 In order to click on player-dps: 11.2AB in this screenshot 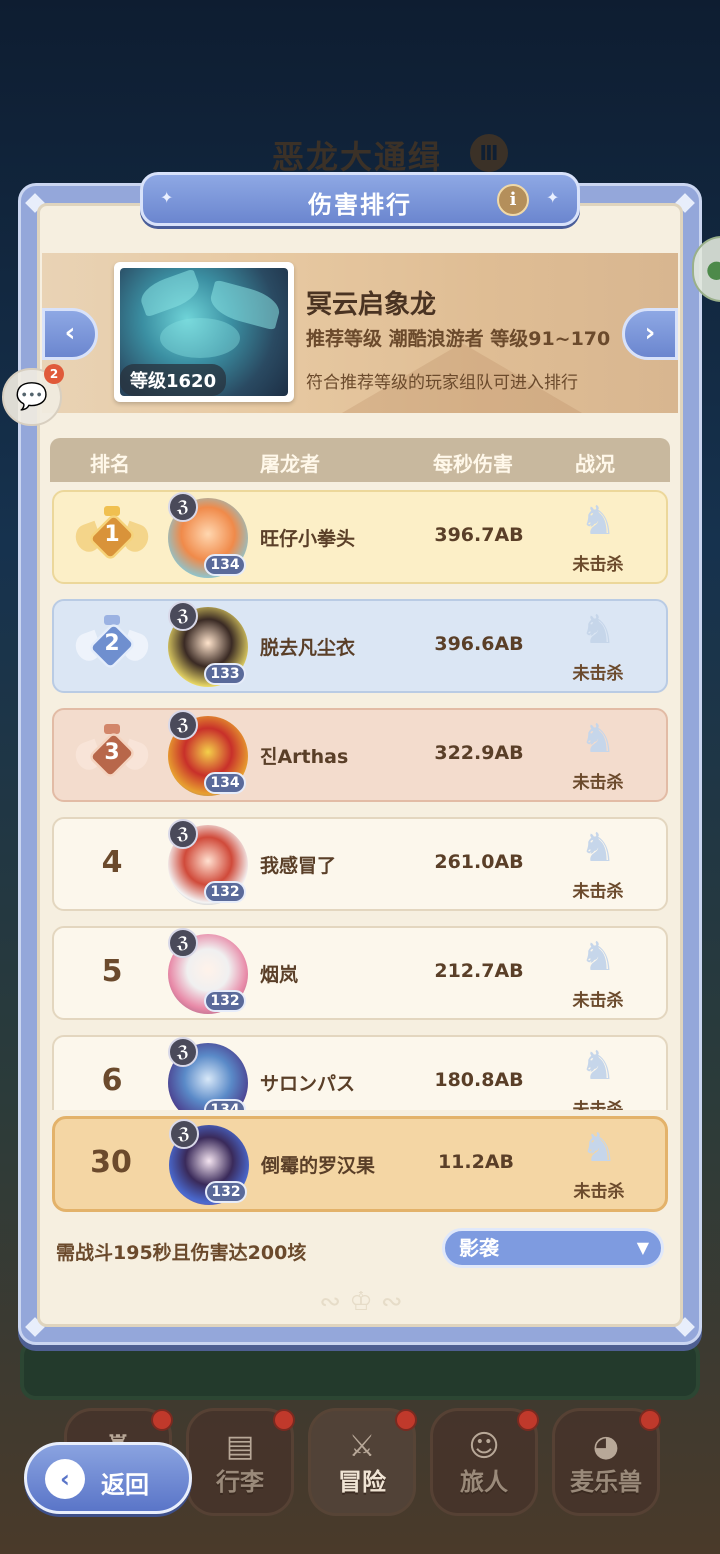, I will do `click(476, 1162)`.